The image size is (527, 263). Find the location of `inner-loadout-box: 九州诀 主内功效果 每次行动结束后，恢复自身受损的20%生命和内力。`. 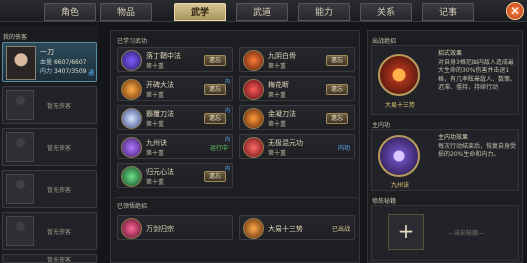

inner-loadout-box: 九州诀 主内功效果 每次行动结束后，恢复自身受损的20%生命和内力。 is located at coordinates (445, 160).